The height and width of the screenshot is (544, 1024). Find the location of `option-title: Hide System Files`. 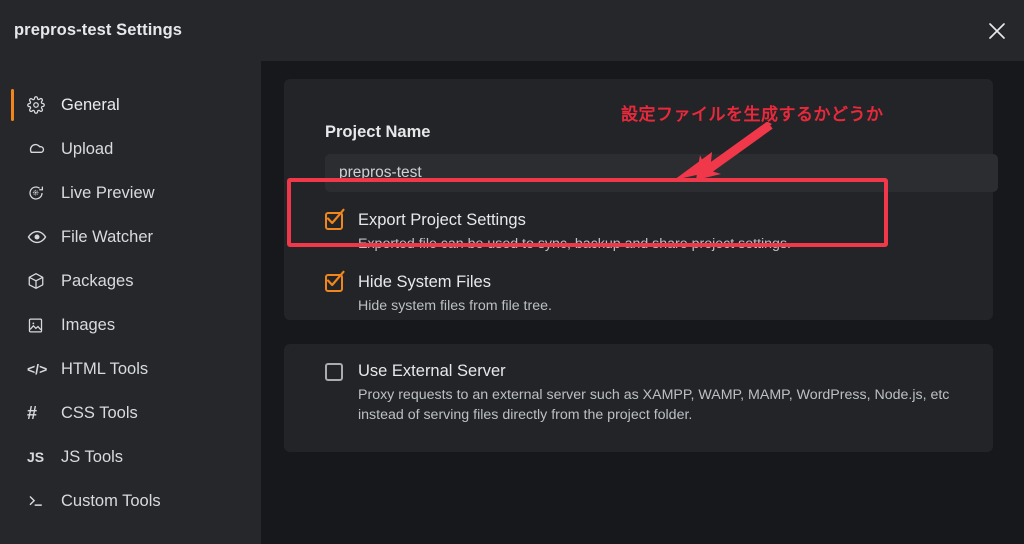

option-title: Hide System Files is located at coordinates (424, 282).